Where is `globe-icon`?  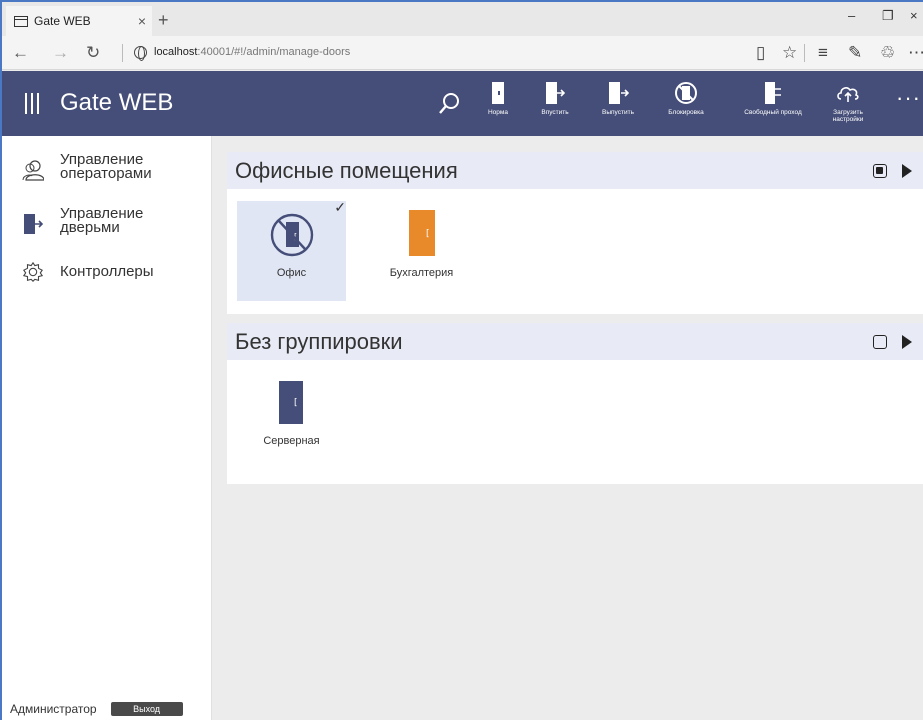 globe-icon is located at coordinates (140, 53).